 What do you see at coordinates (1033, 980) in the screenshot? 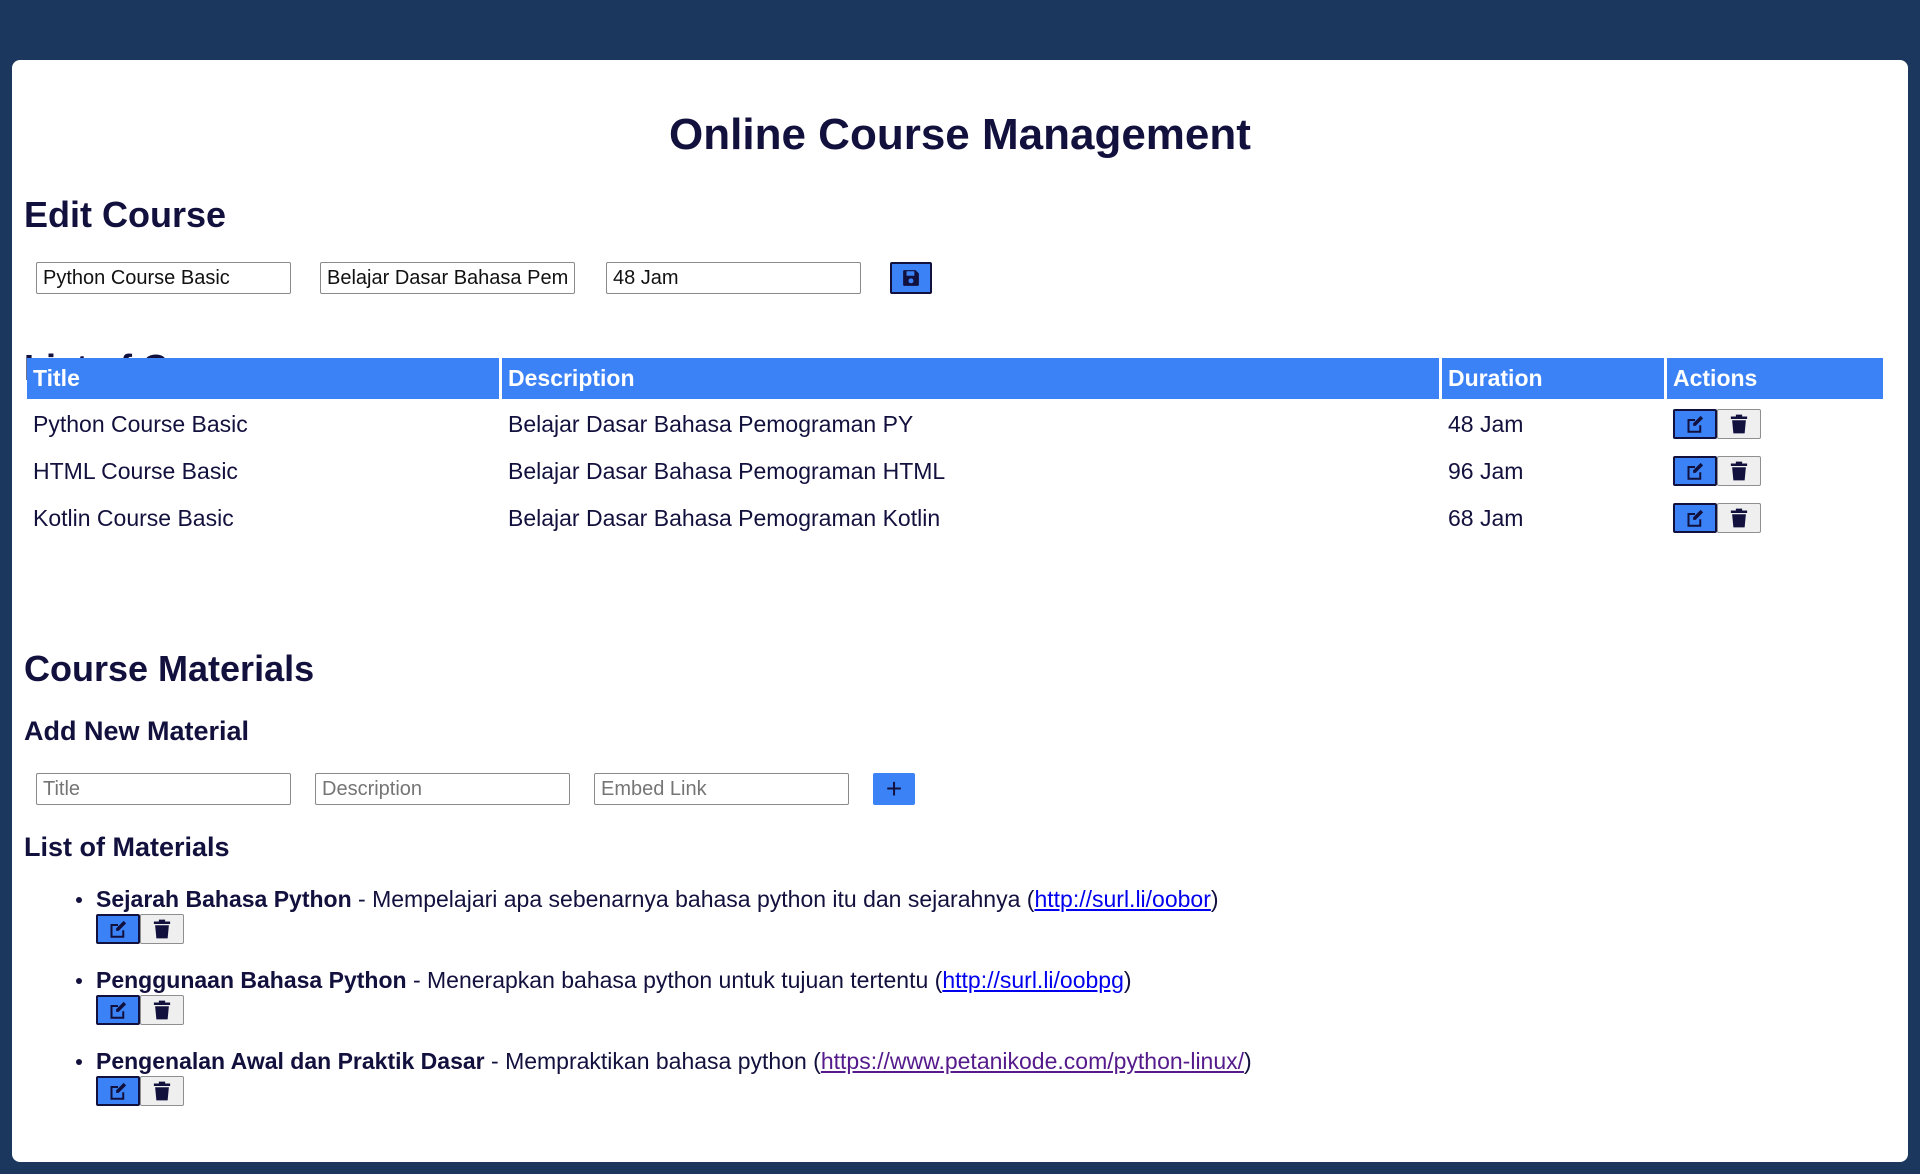
I see `material-link: http://surl.li/oobpg` at bounding box center [1033, 980].